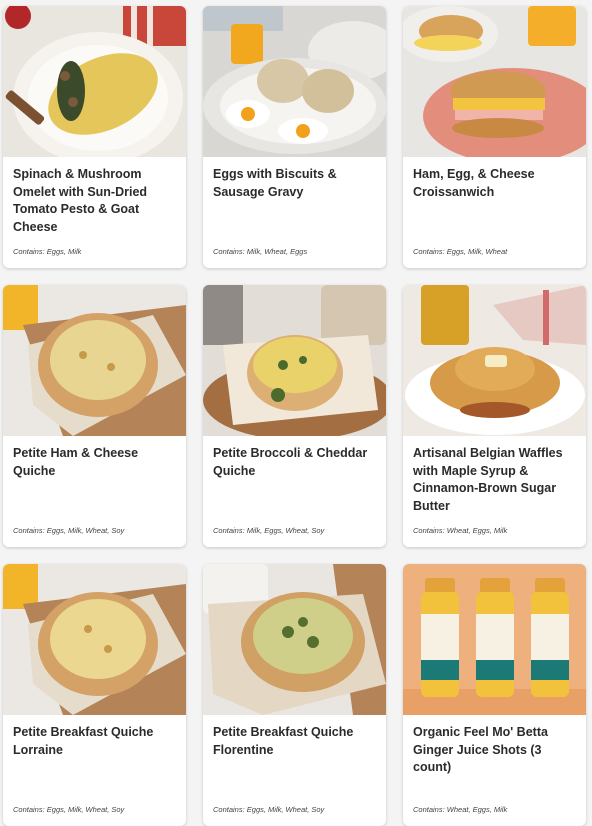 This screenshot has height=826, width=592. What do you see at coordinates (494, 183) in the screenshot?
I see `product-name: Ham, Egg, & Cheese Croissanwich` at bounding box center [494, 183].